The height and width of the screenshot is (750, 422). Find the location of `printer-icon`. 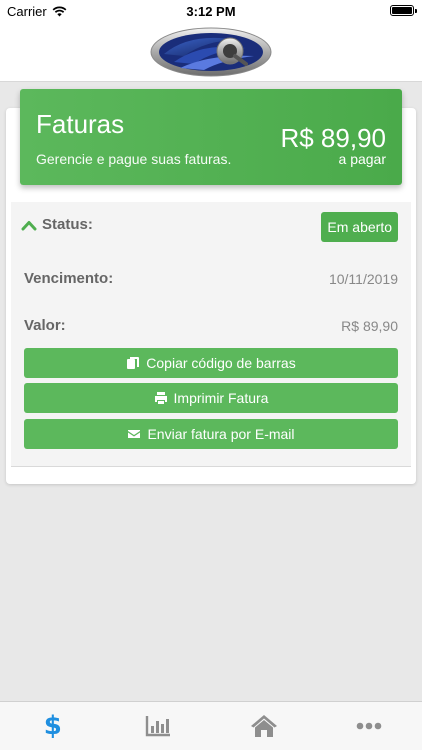

printer-icon is located at coordinates (160, 398).